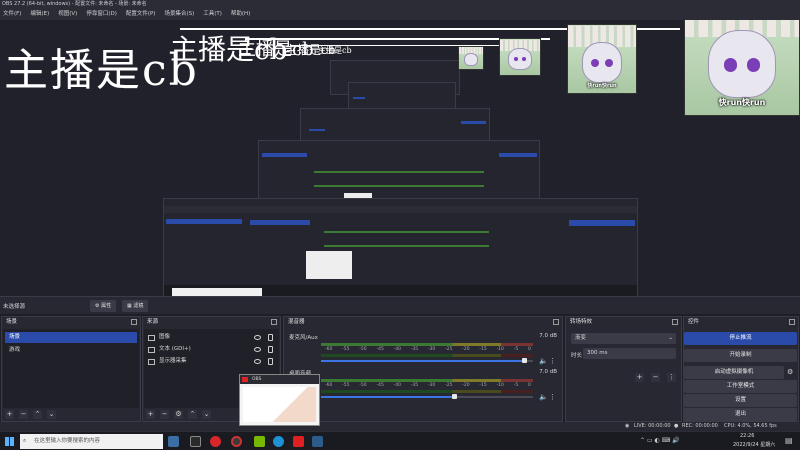 This screenshot has width=800, height=450. What do you see at coordinates (25, 441) in the screenshot?
I see `search-icon: ⌕` at bounding box center [25, 441].